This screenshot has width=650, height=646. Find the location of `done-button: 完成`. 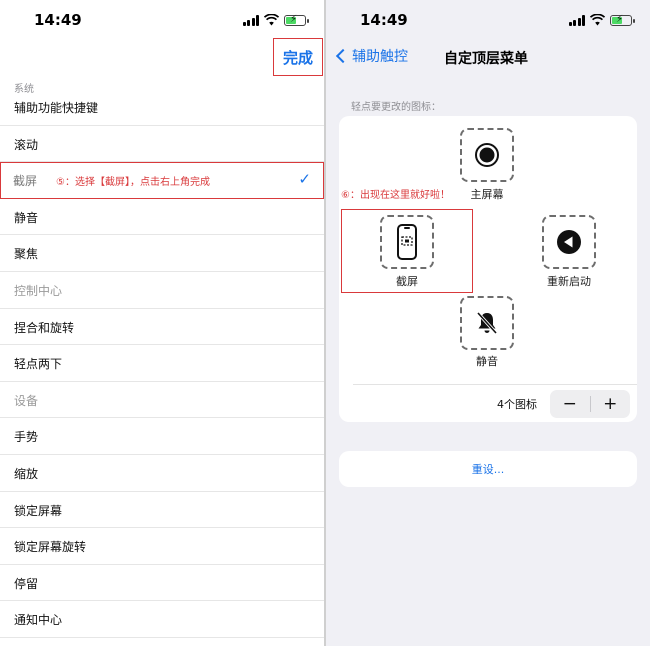

done-button: 完成 is located at coordinates (298, 57).